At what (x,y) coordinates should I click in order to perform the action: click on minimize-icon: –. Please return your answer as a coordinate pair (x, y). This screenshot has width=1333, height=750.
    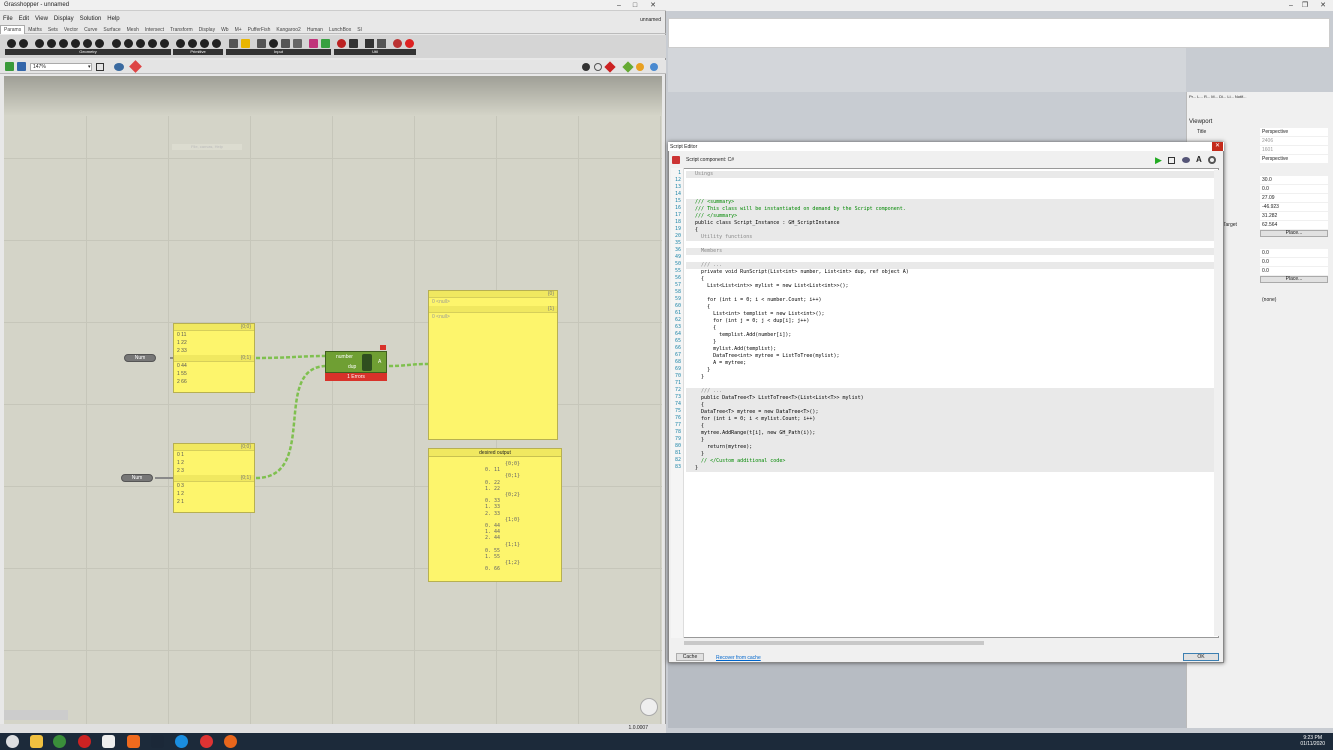
    Looking at the image, I should click on (1291, 5).